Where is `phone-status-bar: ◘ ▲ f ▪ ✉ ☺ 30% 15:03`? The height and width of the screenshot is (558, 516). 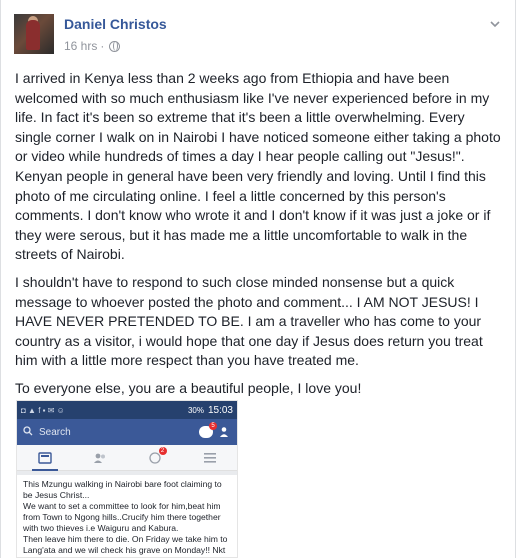
phone-status-bar: ◘ ▲ f ▪ ✉ ☺ 30% 15:03 is located at coordinates (127, 410).